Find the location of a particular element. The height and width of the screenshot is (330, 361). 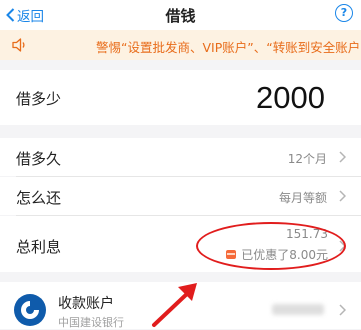

repayment-row: 怎么还 每月等额 is located at coordinates (180, 196).